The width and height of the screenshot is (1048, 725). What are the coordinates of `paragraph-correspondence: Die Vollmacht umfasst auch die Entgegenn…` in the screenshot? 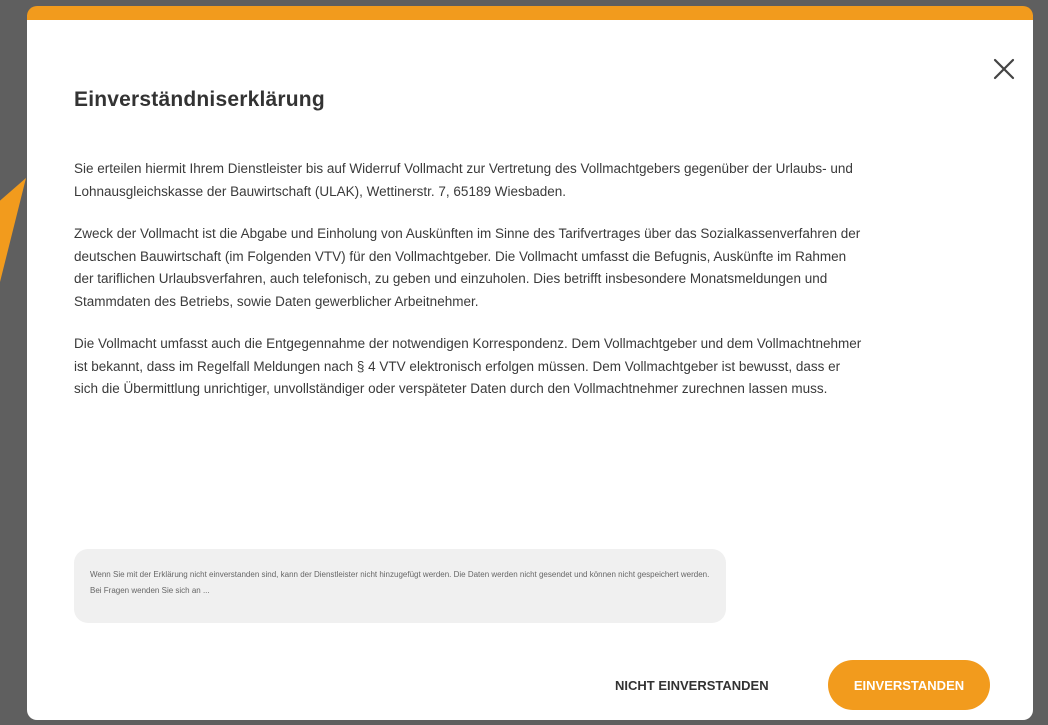 It's located at (468, 366).